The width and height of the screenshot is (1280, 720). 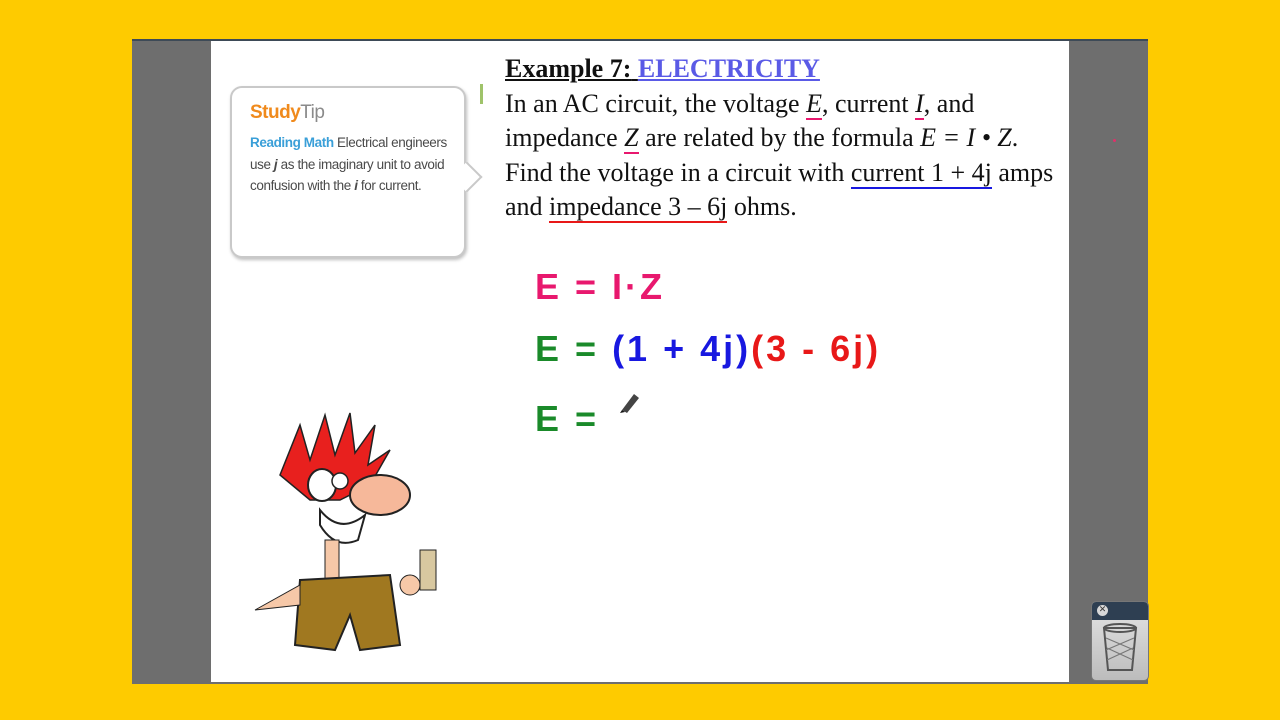 I want to click on problem-title: Example 7: ELECTRICITY, so click(x=785, y=69).